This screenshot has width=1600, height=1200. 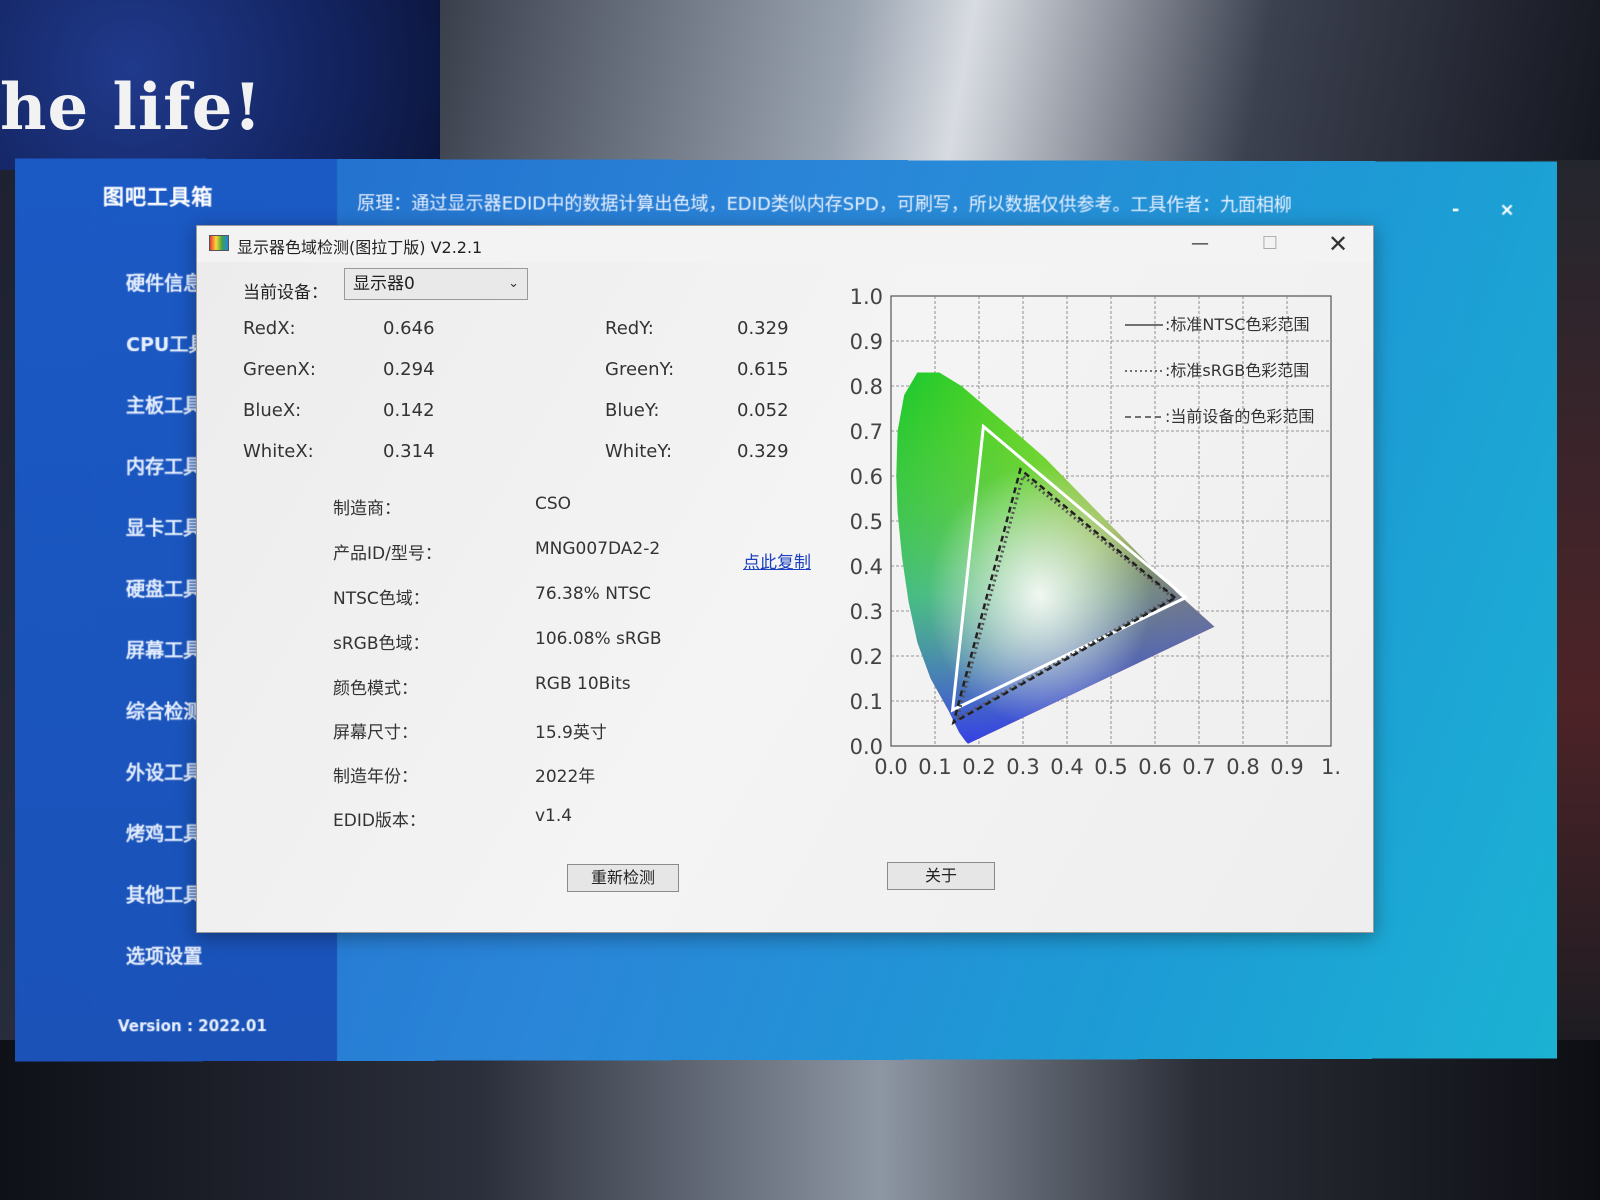 I want to click on srgb-label: sRGB色域：, so click(x=381, y=644).